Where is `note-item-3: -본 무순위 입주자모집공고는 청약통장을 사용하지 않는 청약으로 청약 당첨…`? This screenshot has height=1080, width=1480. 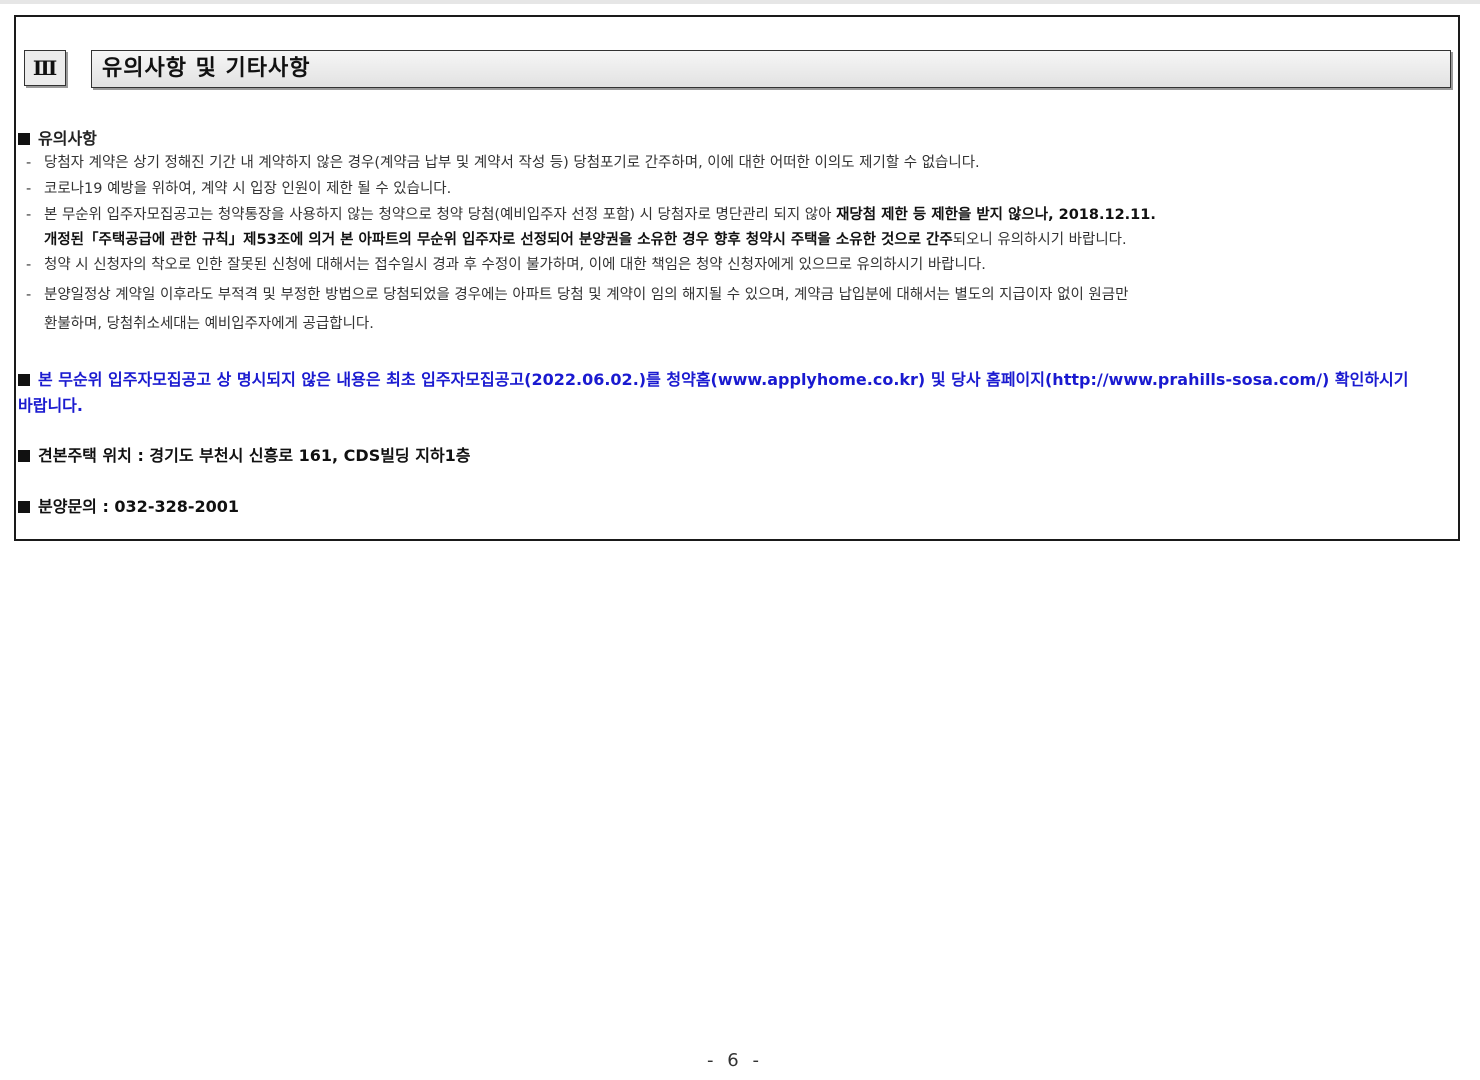
note-item-3: -본 무순위 입주자모집공고는 청약통장을 사용하지 않는 청약으로 청약 당첨… is located at coordinates (591, 213).